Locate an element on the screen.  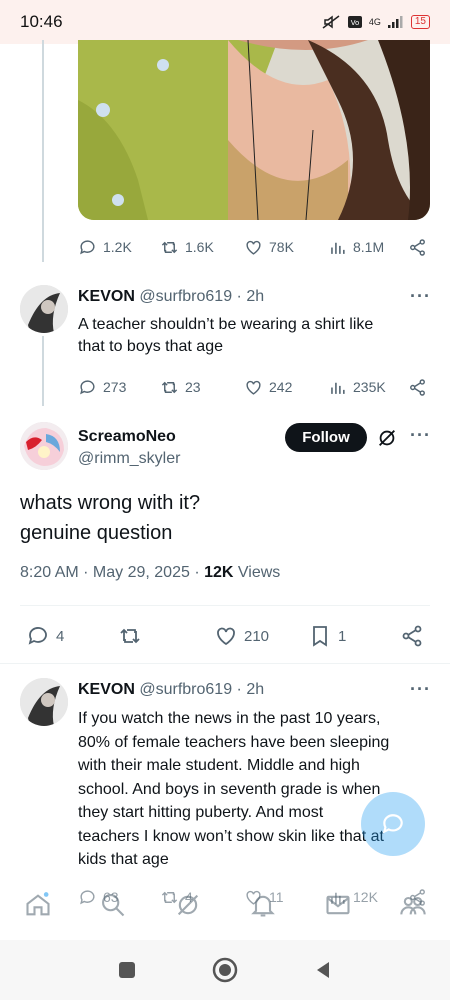
retweet-button is located at coordinates (130, 636).